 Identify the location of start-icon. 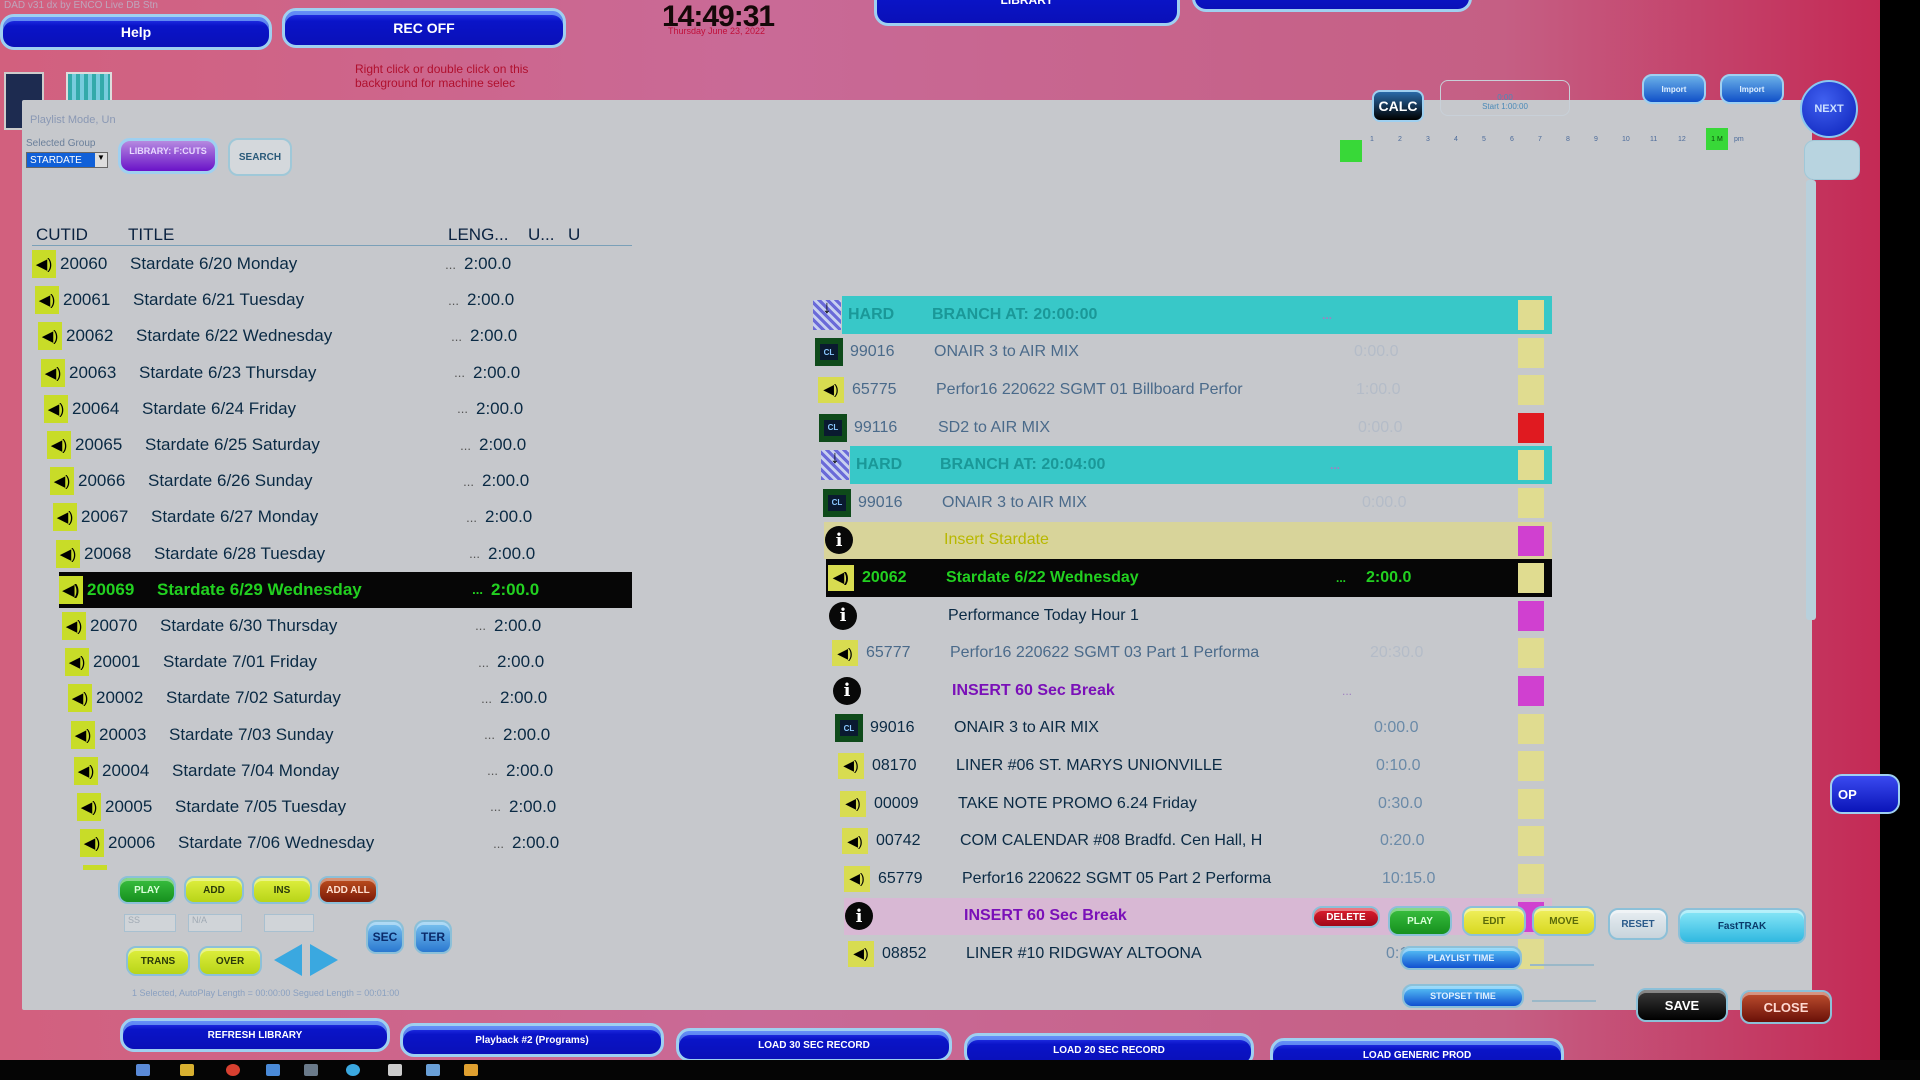
(143, 1070).